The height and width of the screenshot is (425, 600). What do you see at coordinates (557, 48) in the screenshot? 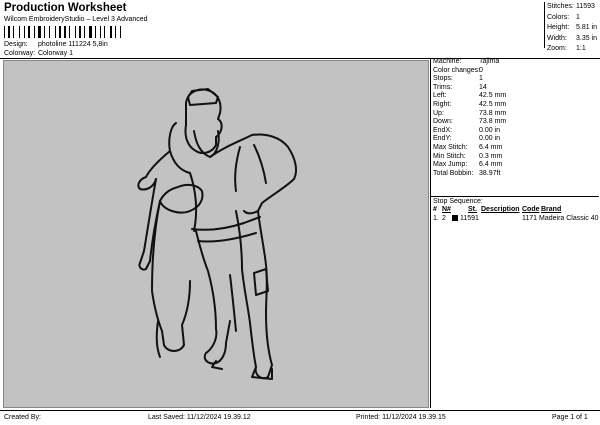
I see `summary-label: Zoom:` at bounding box center [557, 48].